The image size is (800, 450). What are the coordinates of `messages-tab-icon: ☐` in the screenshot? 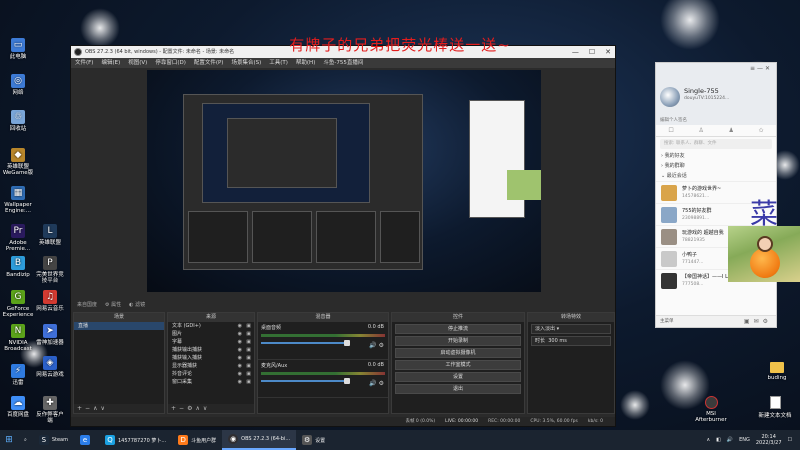 It's located at (670, 130).